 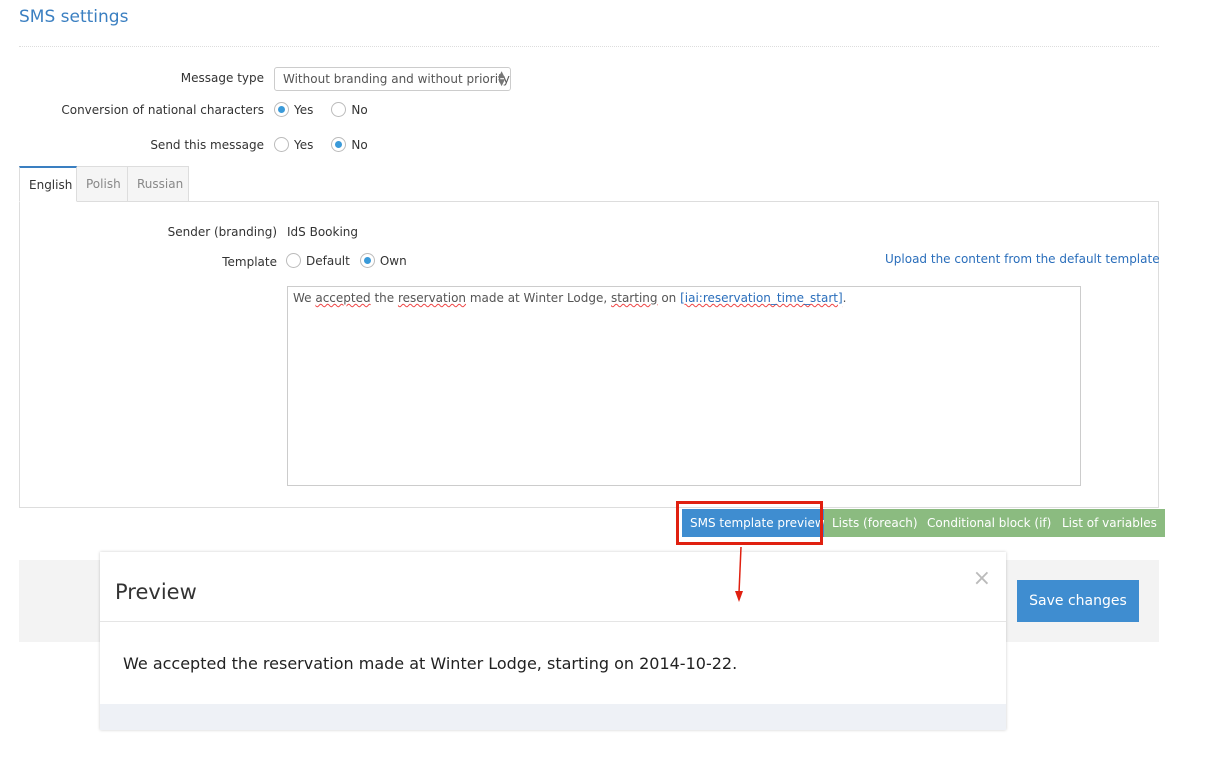 I want to click on conditional-block-button: Conditional block (if), so click(x=989, y=523).